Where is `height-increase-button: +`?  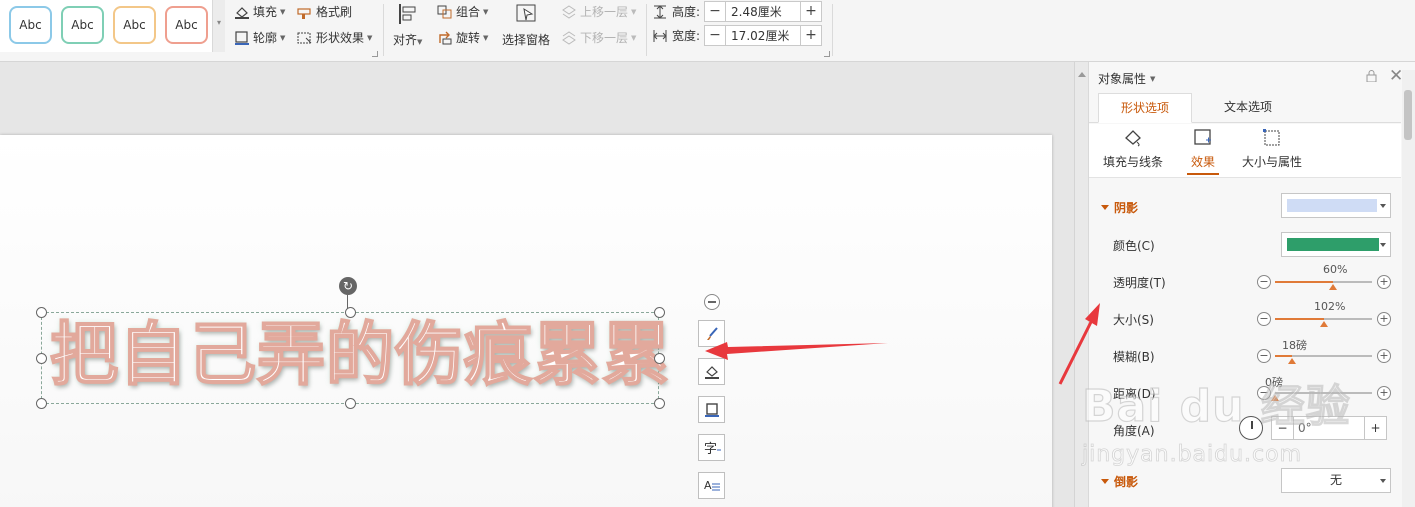 height-increase-button: + is located at coordinates (811, 11).